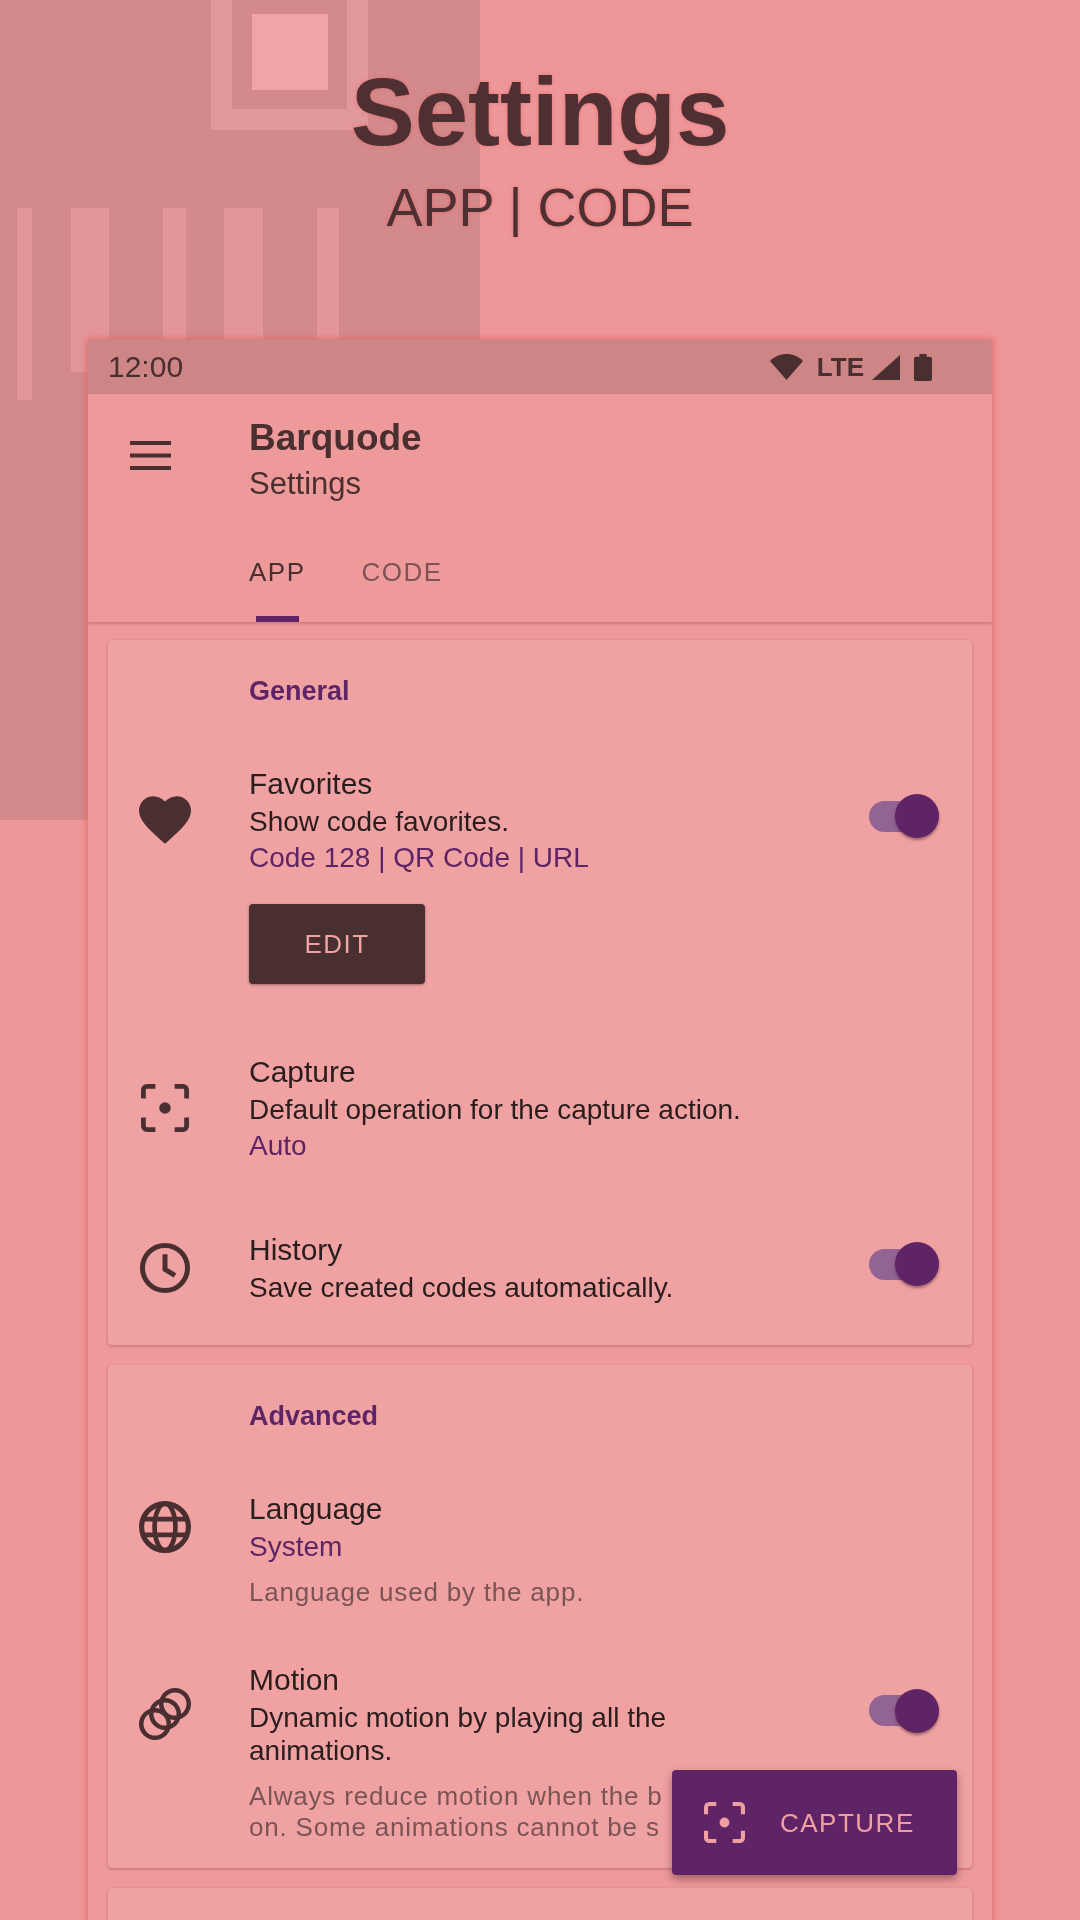 The height and width of the screenshot is (1920, 1080). What do you see at coordinates (458, 1734) in the screenshot?
I see `setting-summary: Dynamic motion by playing all the animations.` at bounding box center [458, 1734].